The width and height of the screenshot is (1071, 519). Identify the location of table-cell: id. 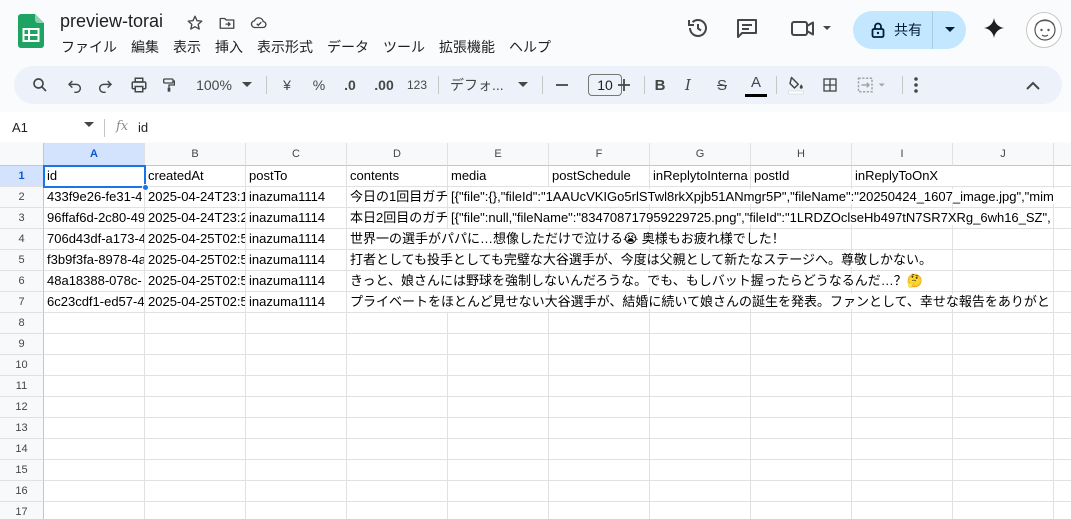
(94, 176).